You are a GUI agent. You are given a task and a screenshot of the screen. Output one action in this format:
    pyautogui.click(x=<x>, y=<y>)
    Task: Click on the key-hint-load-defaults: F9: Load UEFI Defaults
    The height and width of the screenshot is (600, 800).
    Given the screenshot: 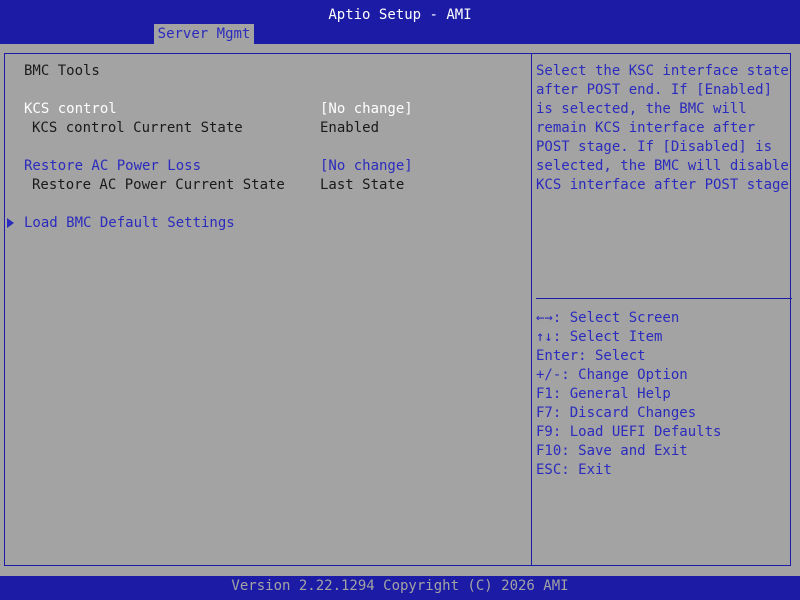 What is the action you would take?
    pyautogui.click(x=629, y=432)
    